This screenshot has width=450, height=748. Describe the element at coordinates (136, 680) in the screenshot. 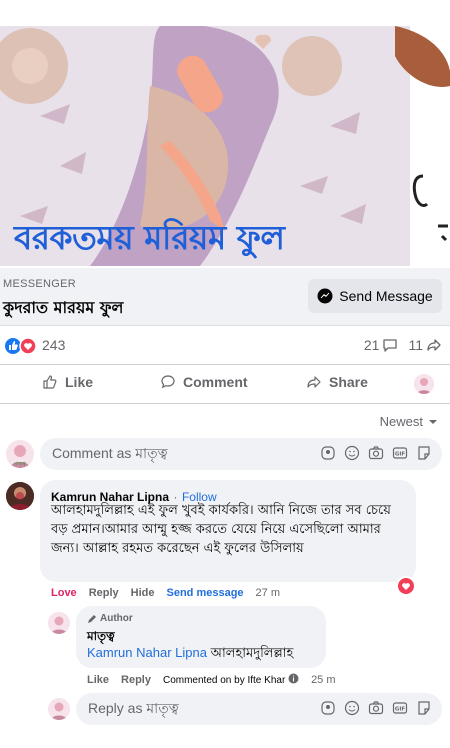

I see `reply-reply-link: Reply` at that location.